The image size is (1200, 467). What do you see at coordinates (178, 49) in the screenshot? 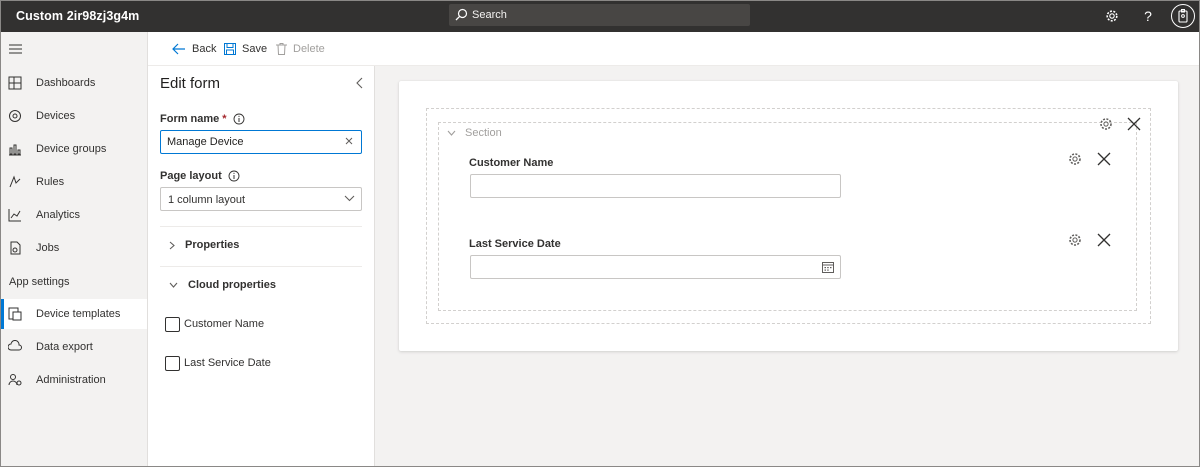
I see `back-arrow-icon` at bounding box center [178, 49].